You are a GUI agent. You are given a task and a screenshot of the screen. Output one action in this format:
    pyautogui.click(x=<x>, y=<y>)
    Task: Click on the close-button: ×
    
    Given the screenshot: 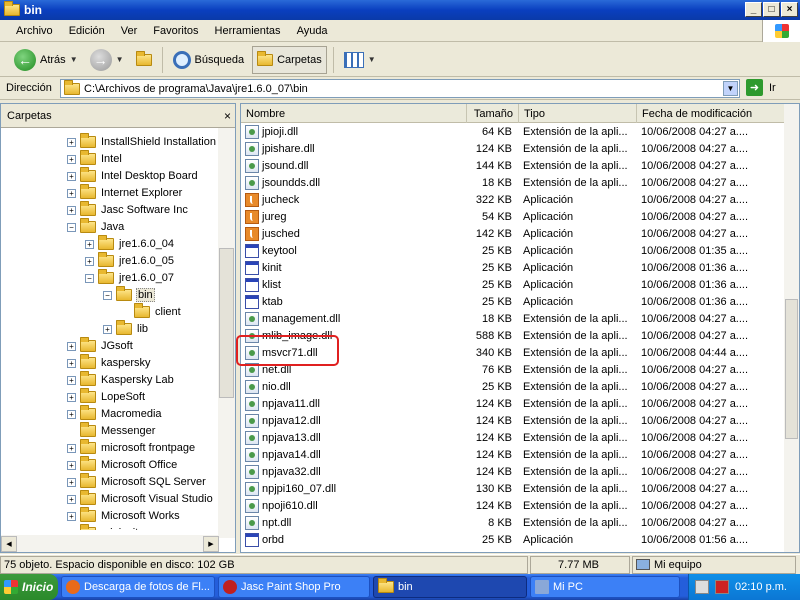 What is the action you would take?
    pyautogui.click(x=789, y=9)
    